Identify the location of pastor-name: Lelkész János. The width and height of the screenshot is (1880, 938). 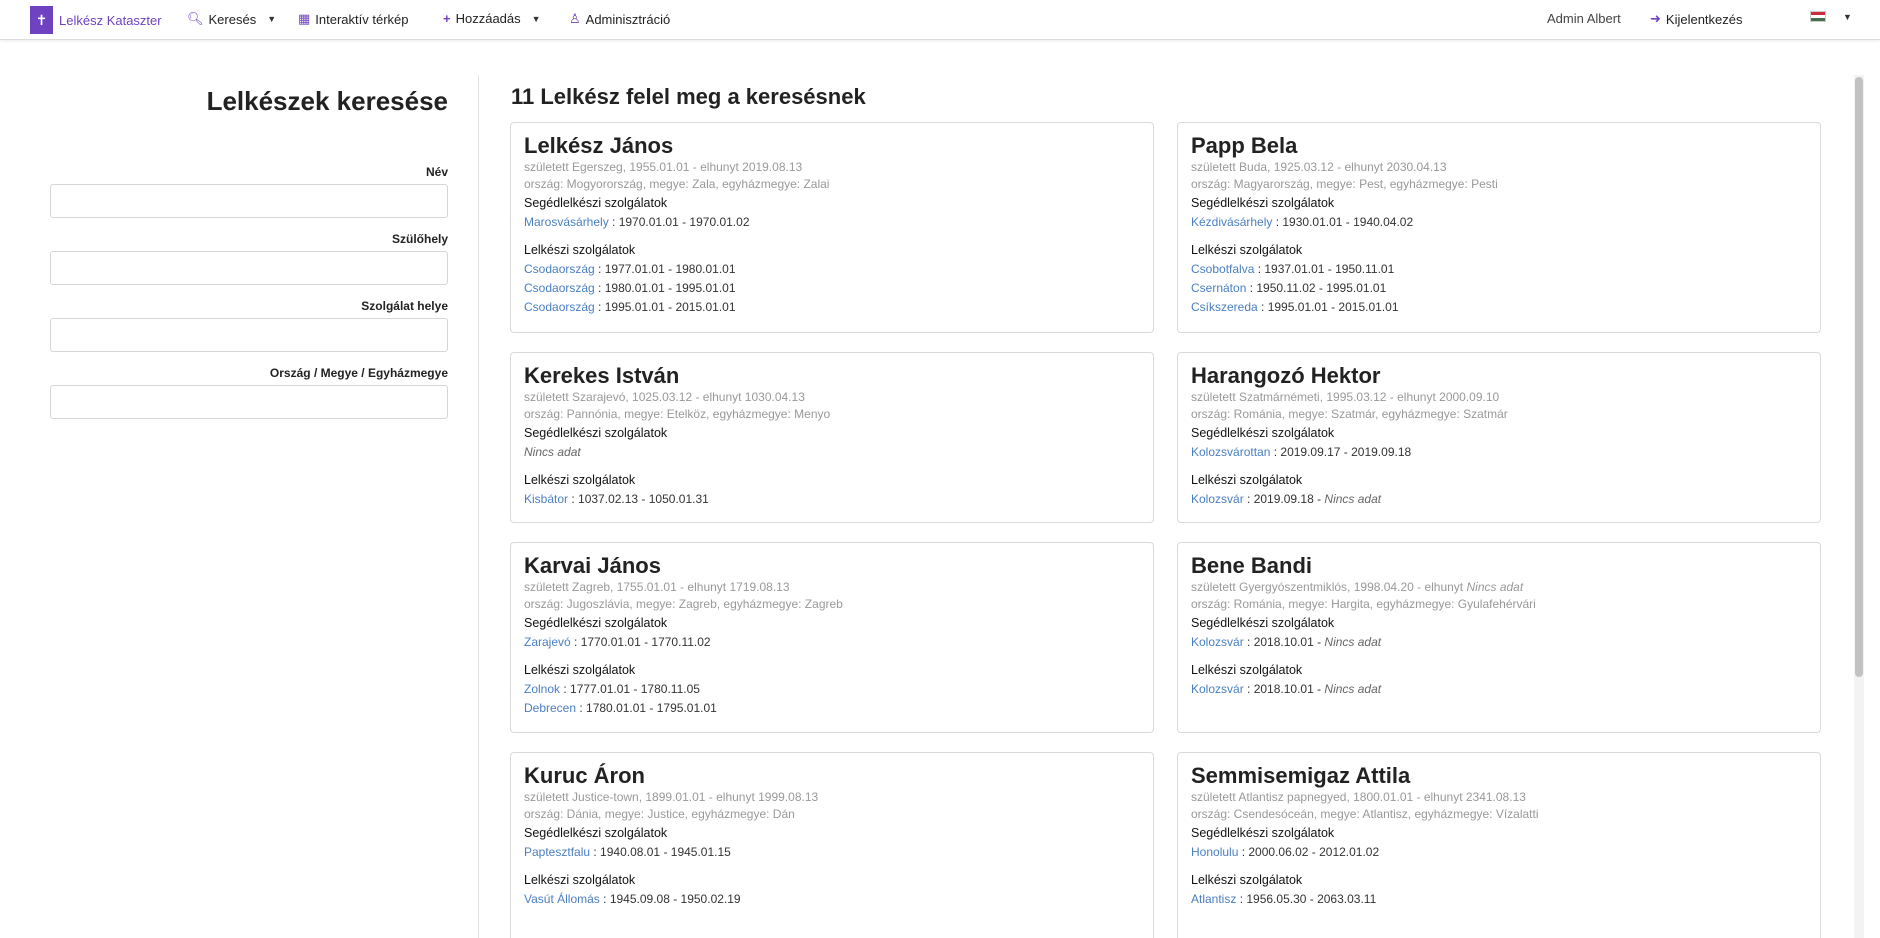
(832, 146).